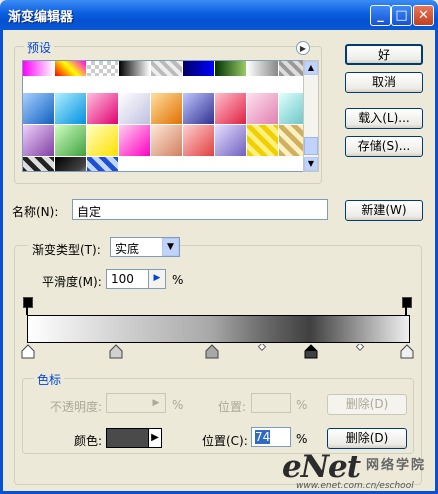  I want to click on chevron-down-icon: ▼, so click(170, 247).